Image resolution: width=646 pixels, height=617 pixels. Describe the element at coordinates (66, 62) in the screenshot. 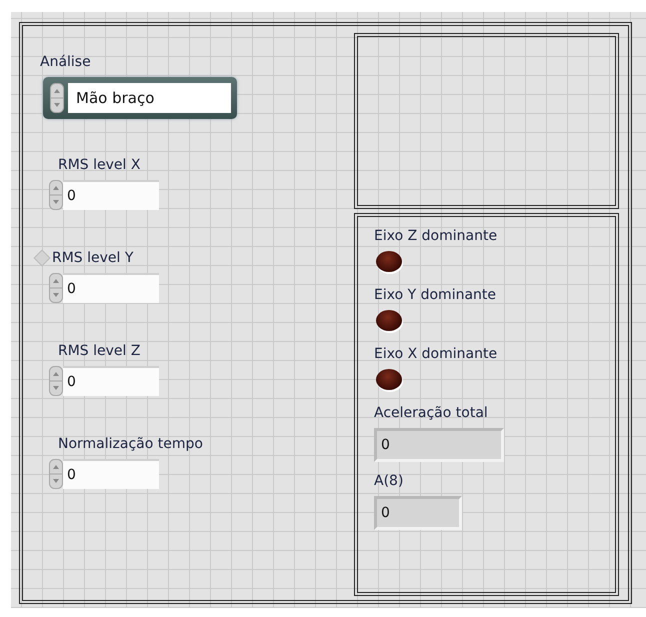

I see `control-label: Análise` at that location.